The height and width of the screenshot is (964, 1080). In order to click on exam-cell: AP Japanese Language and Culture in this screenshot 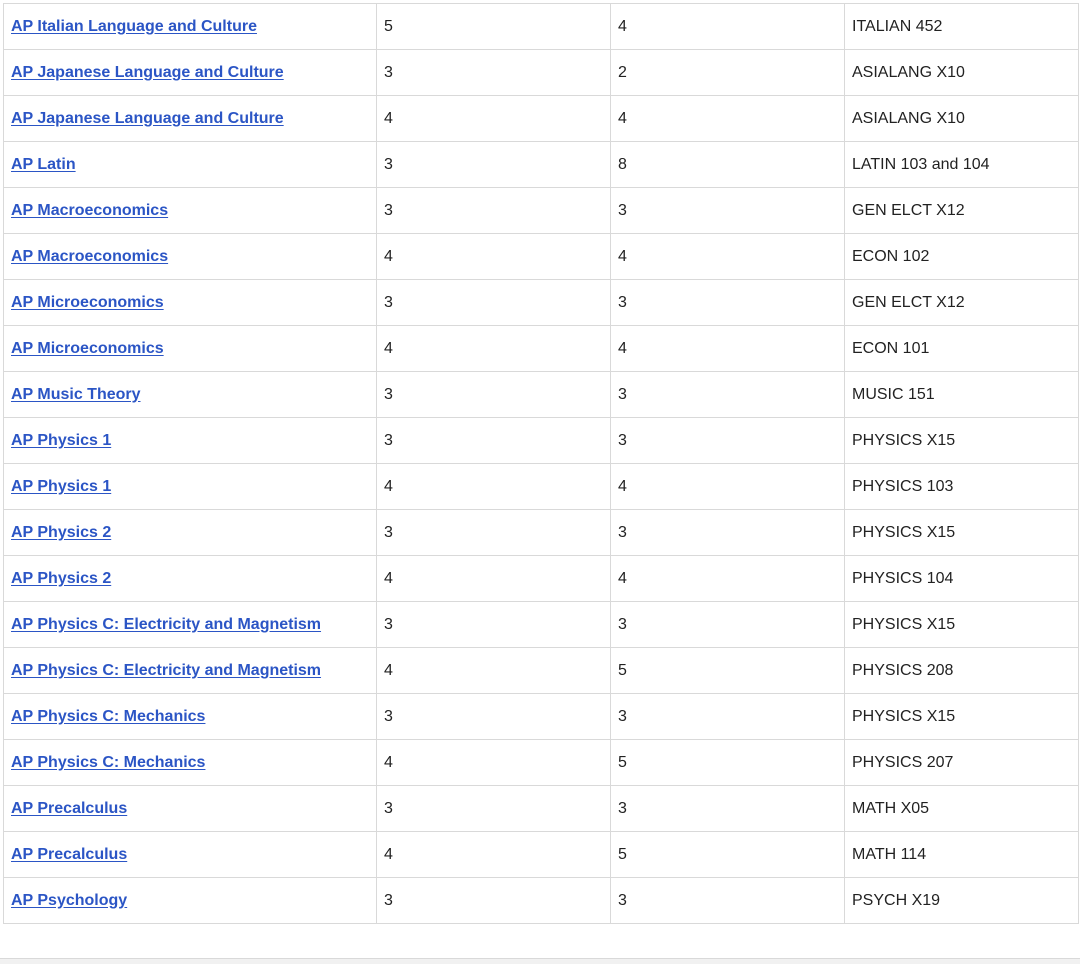, I will do `click(190, 118)`.